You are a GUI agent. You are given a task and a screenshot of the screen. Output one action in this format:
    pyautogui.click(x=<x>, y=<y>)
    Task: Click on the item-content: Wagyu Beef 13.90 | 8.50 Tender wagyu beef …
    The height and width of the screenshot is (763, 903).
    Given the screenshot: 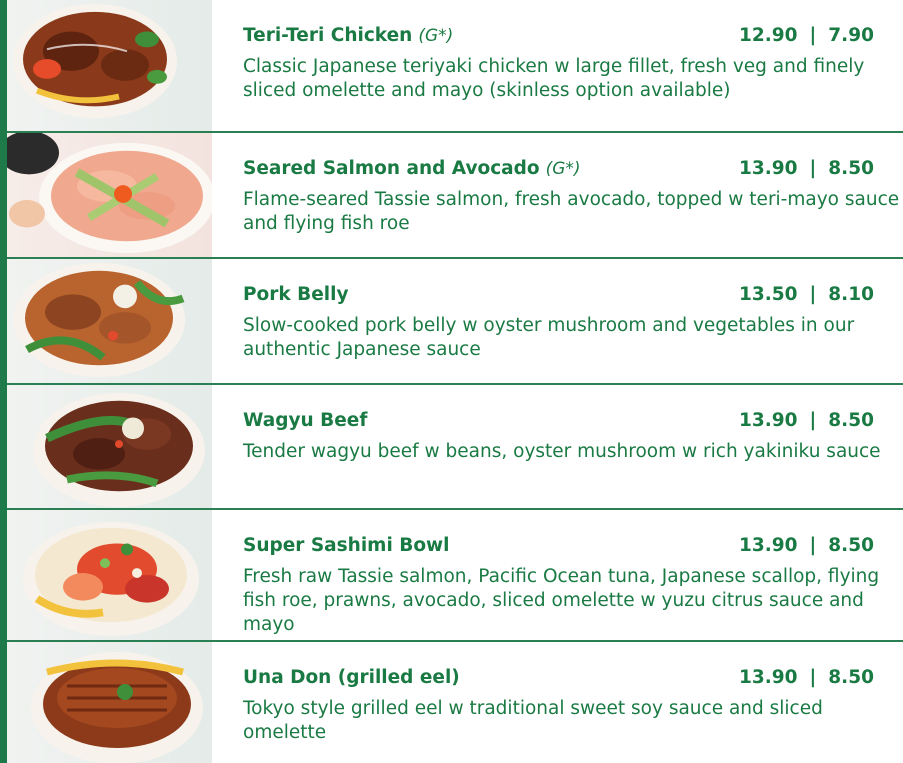 What is the action you would take?
    pyautogui.click(x=573, y=446)
    